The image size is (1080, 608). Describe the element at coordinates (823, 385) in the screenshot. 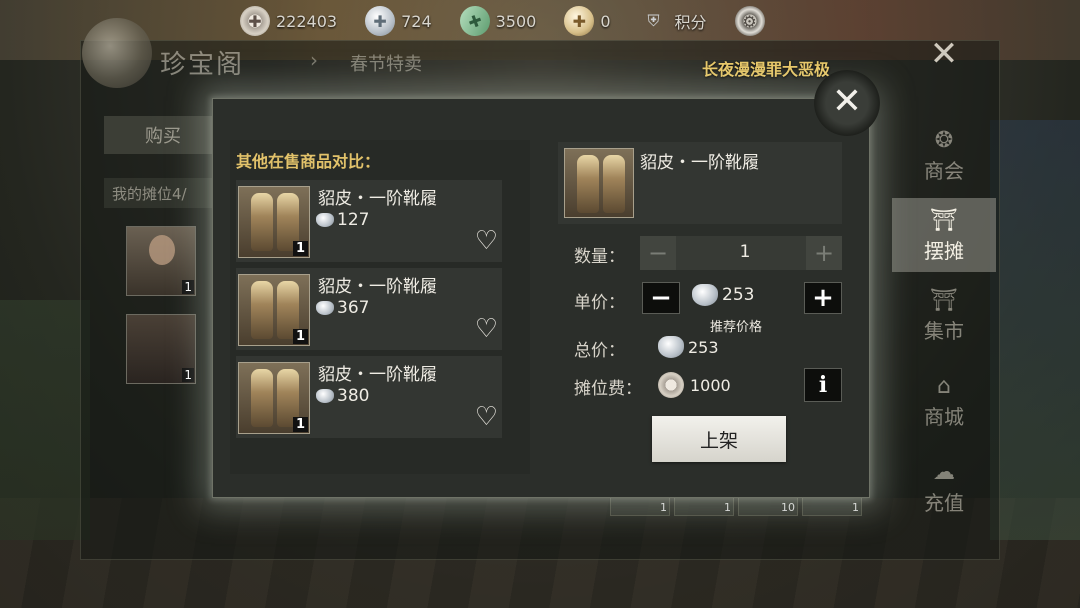

I see `info-button: i` at that location.